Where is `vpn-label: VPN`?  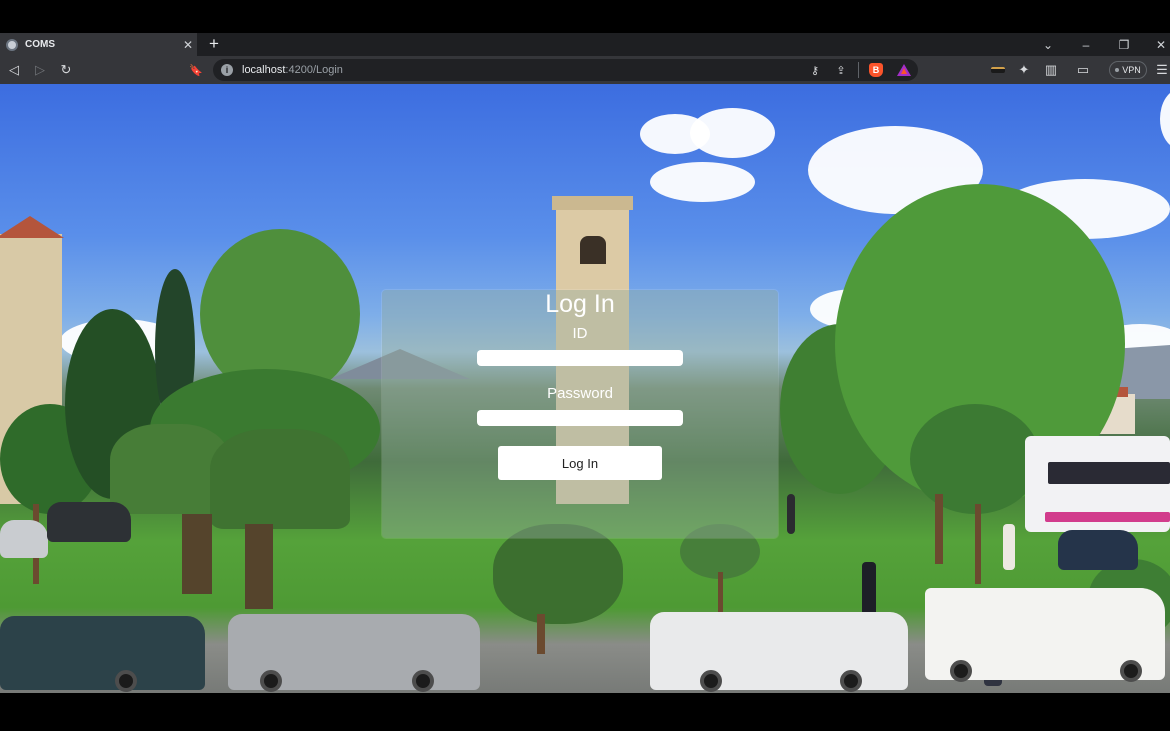
vpn-label: VPN is located at coordinates (1131, 70).